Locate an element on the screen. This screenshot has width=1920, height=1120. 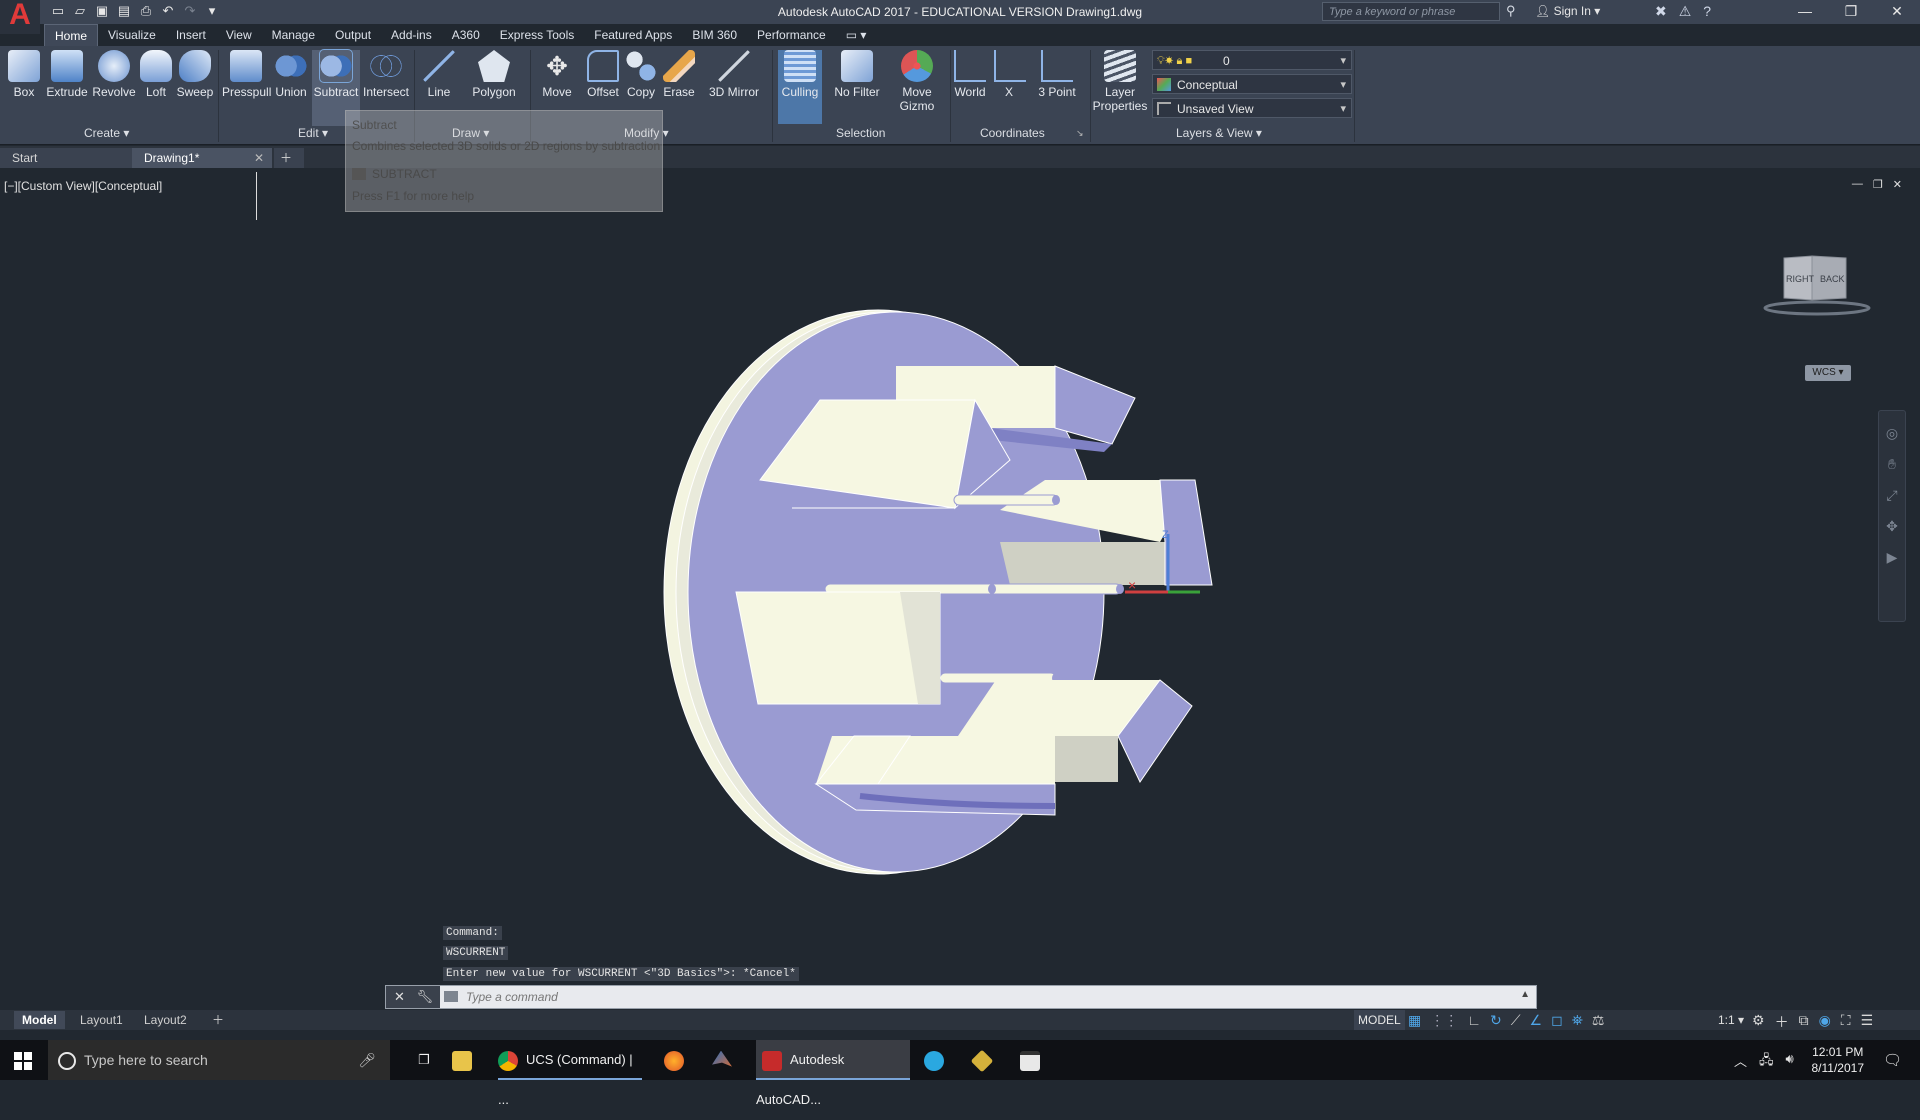
coordinates-dialog-launcher-icon: ↘ is located at coordinates (1080, 133).